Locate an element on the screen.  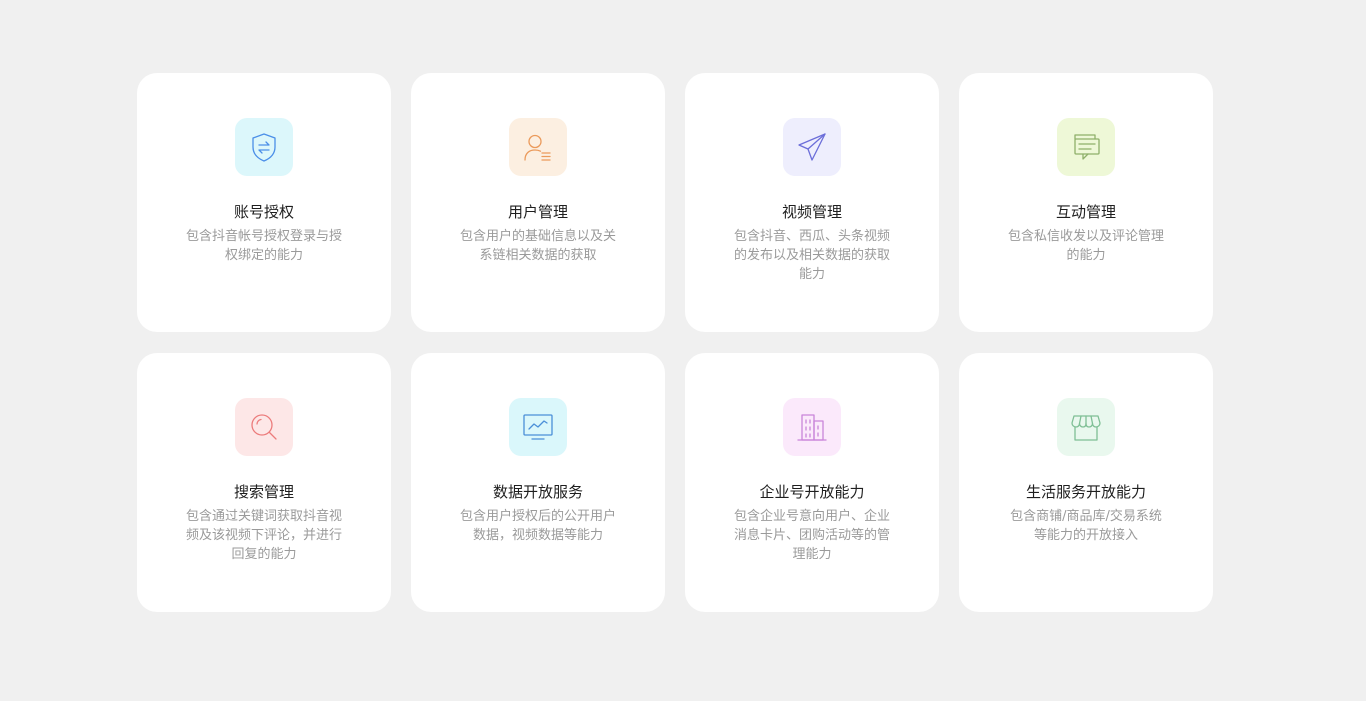
card-description: 包含私信收发以及评论管理的能力 is located at coordinates (1085, 246).